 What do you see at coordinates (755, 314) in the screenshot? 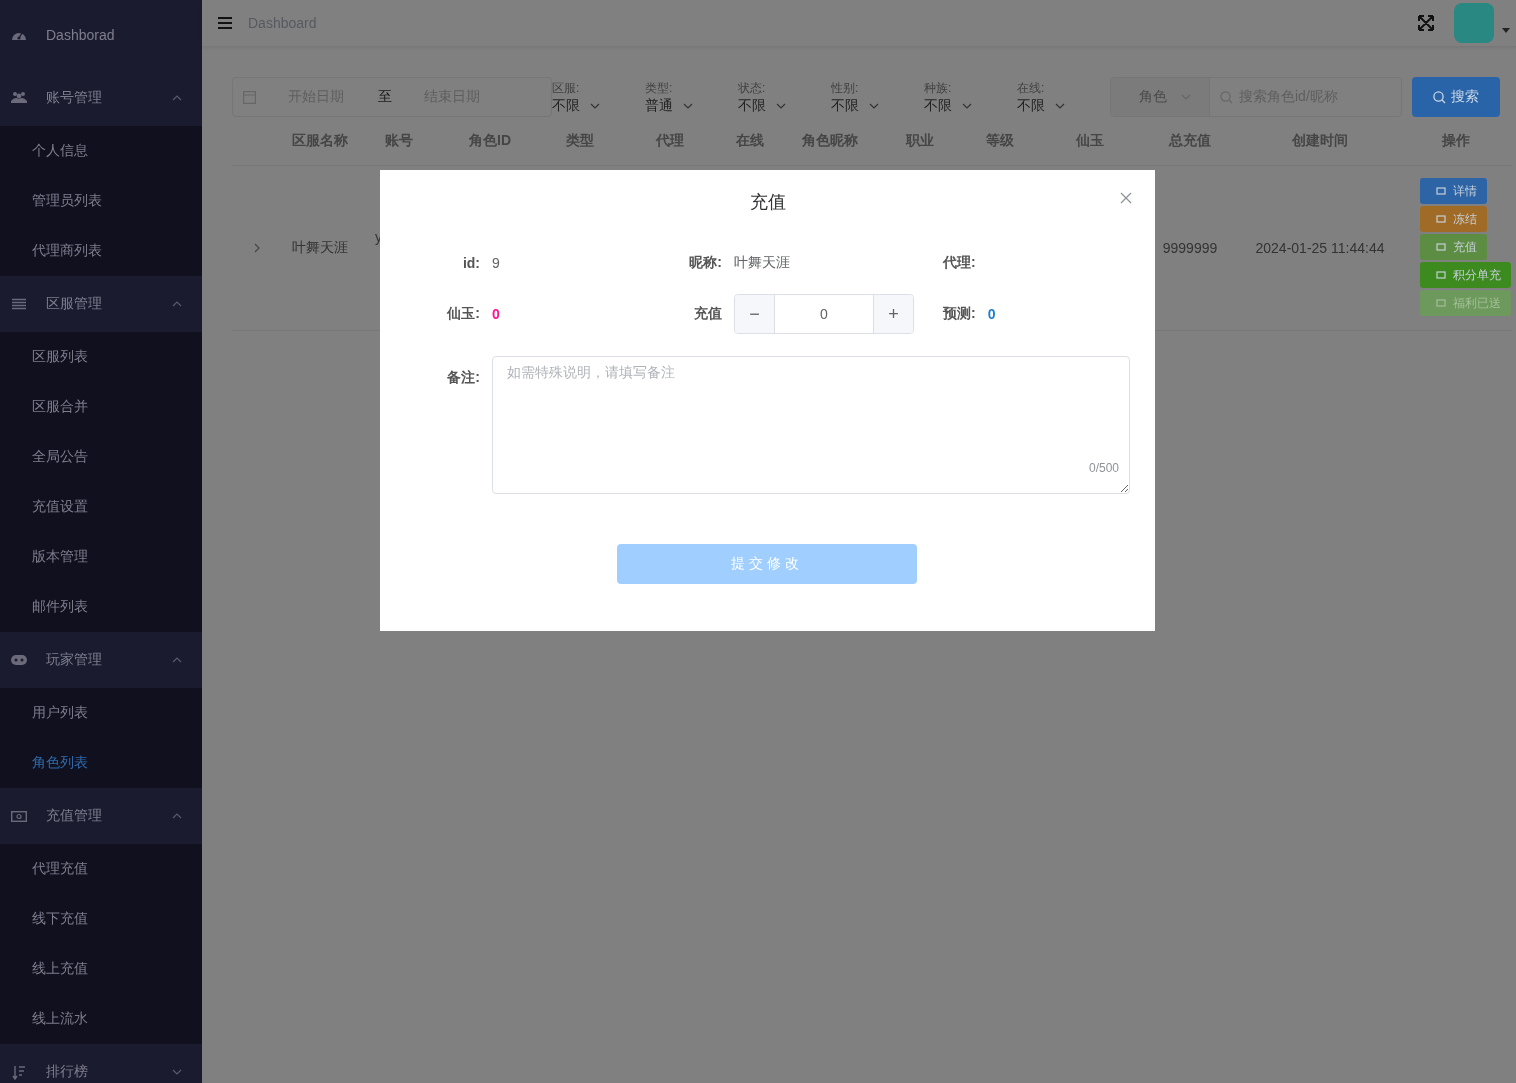
I see `decrement-button: −` at bounding box center [755, 314].